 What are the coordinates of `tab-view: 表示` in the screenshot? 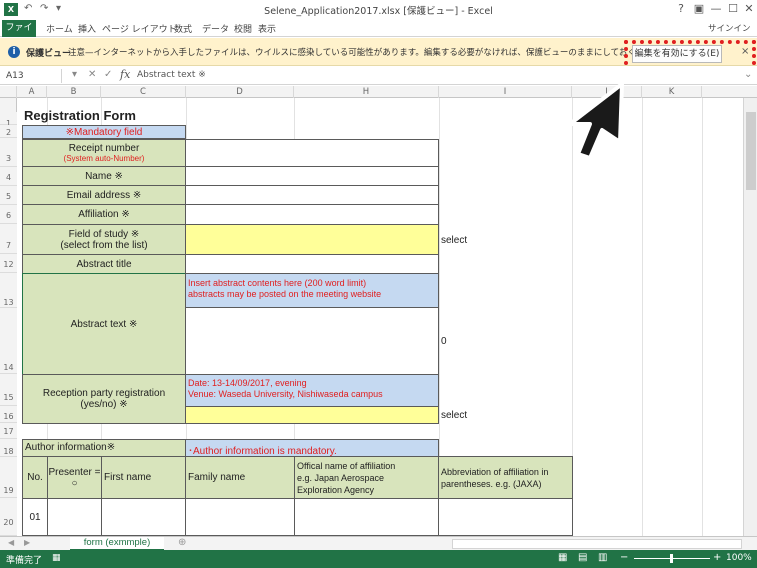 It's located at (267, 28).